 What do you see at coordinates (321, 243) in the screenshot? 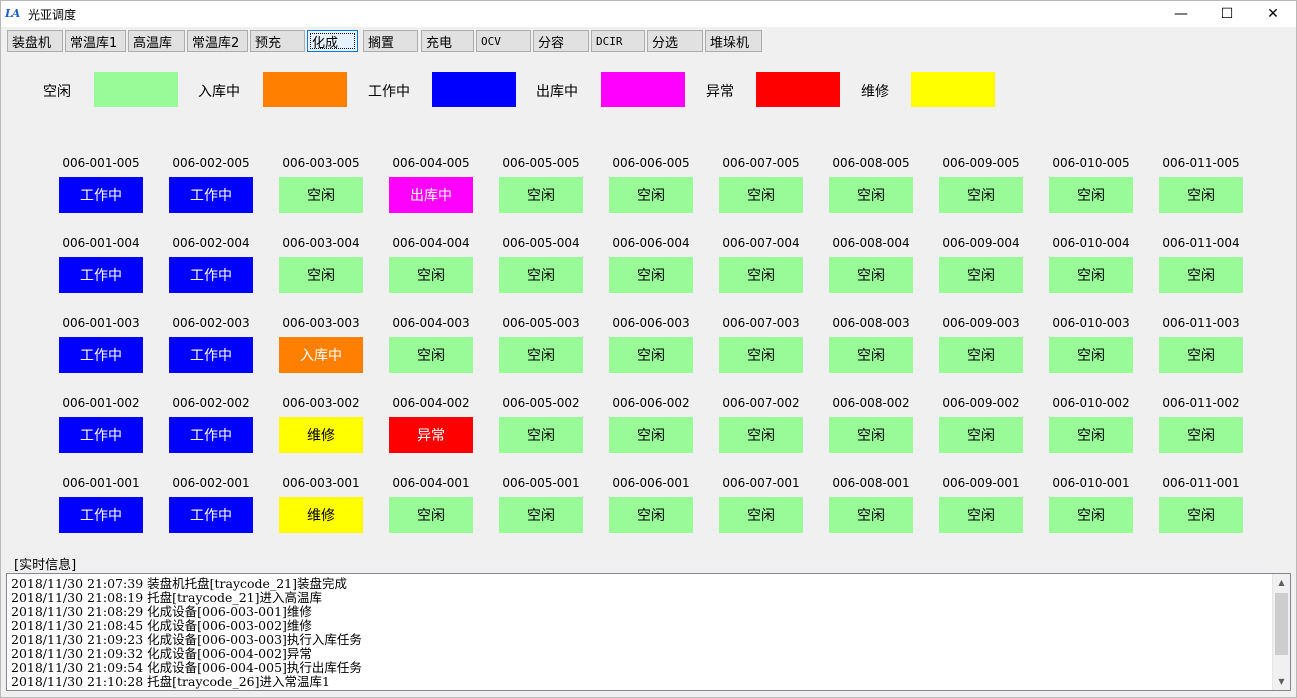
I see `equipment-id-label: 006-003-004` at bounding box center [321, 243].